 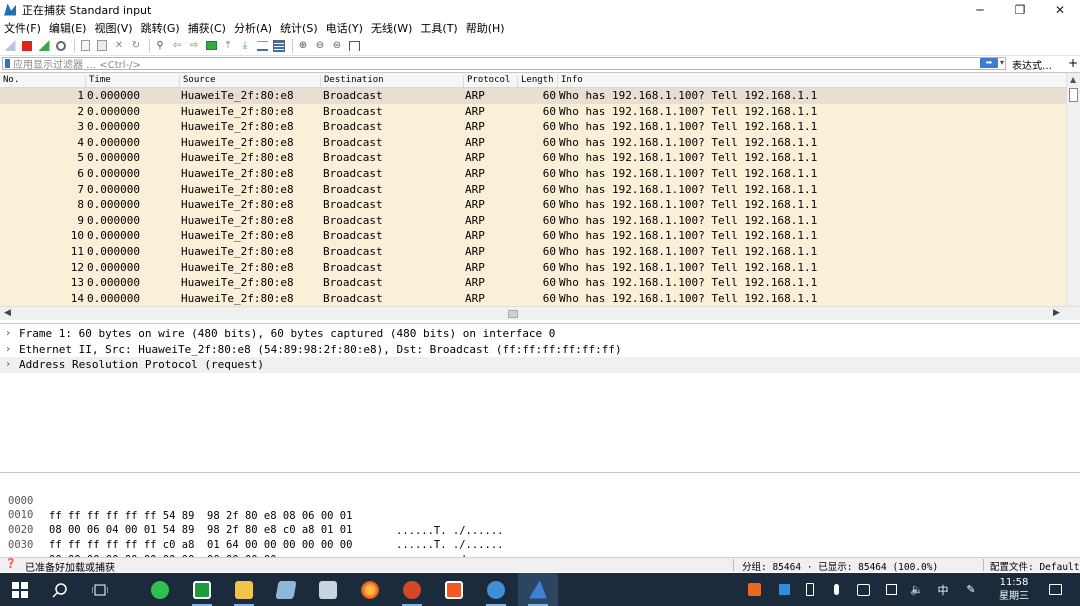 What do you see at coordinates (202, 589) in the screenshot?
I see `camtasia-app` at bounding box center [202, 589].